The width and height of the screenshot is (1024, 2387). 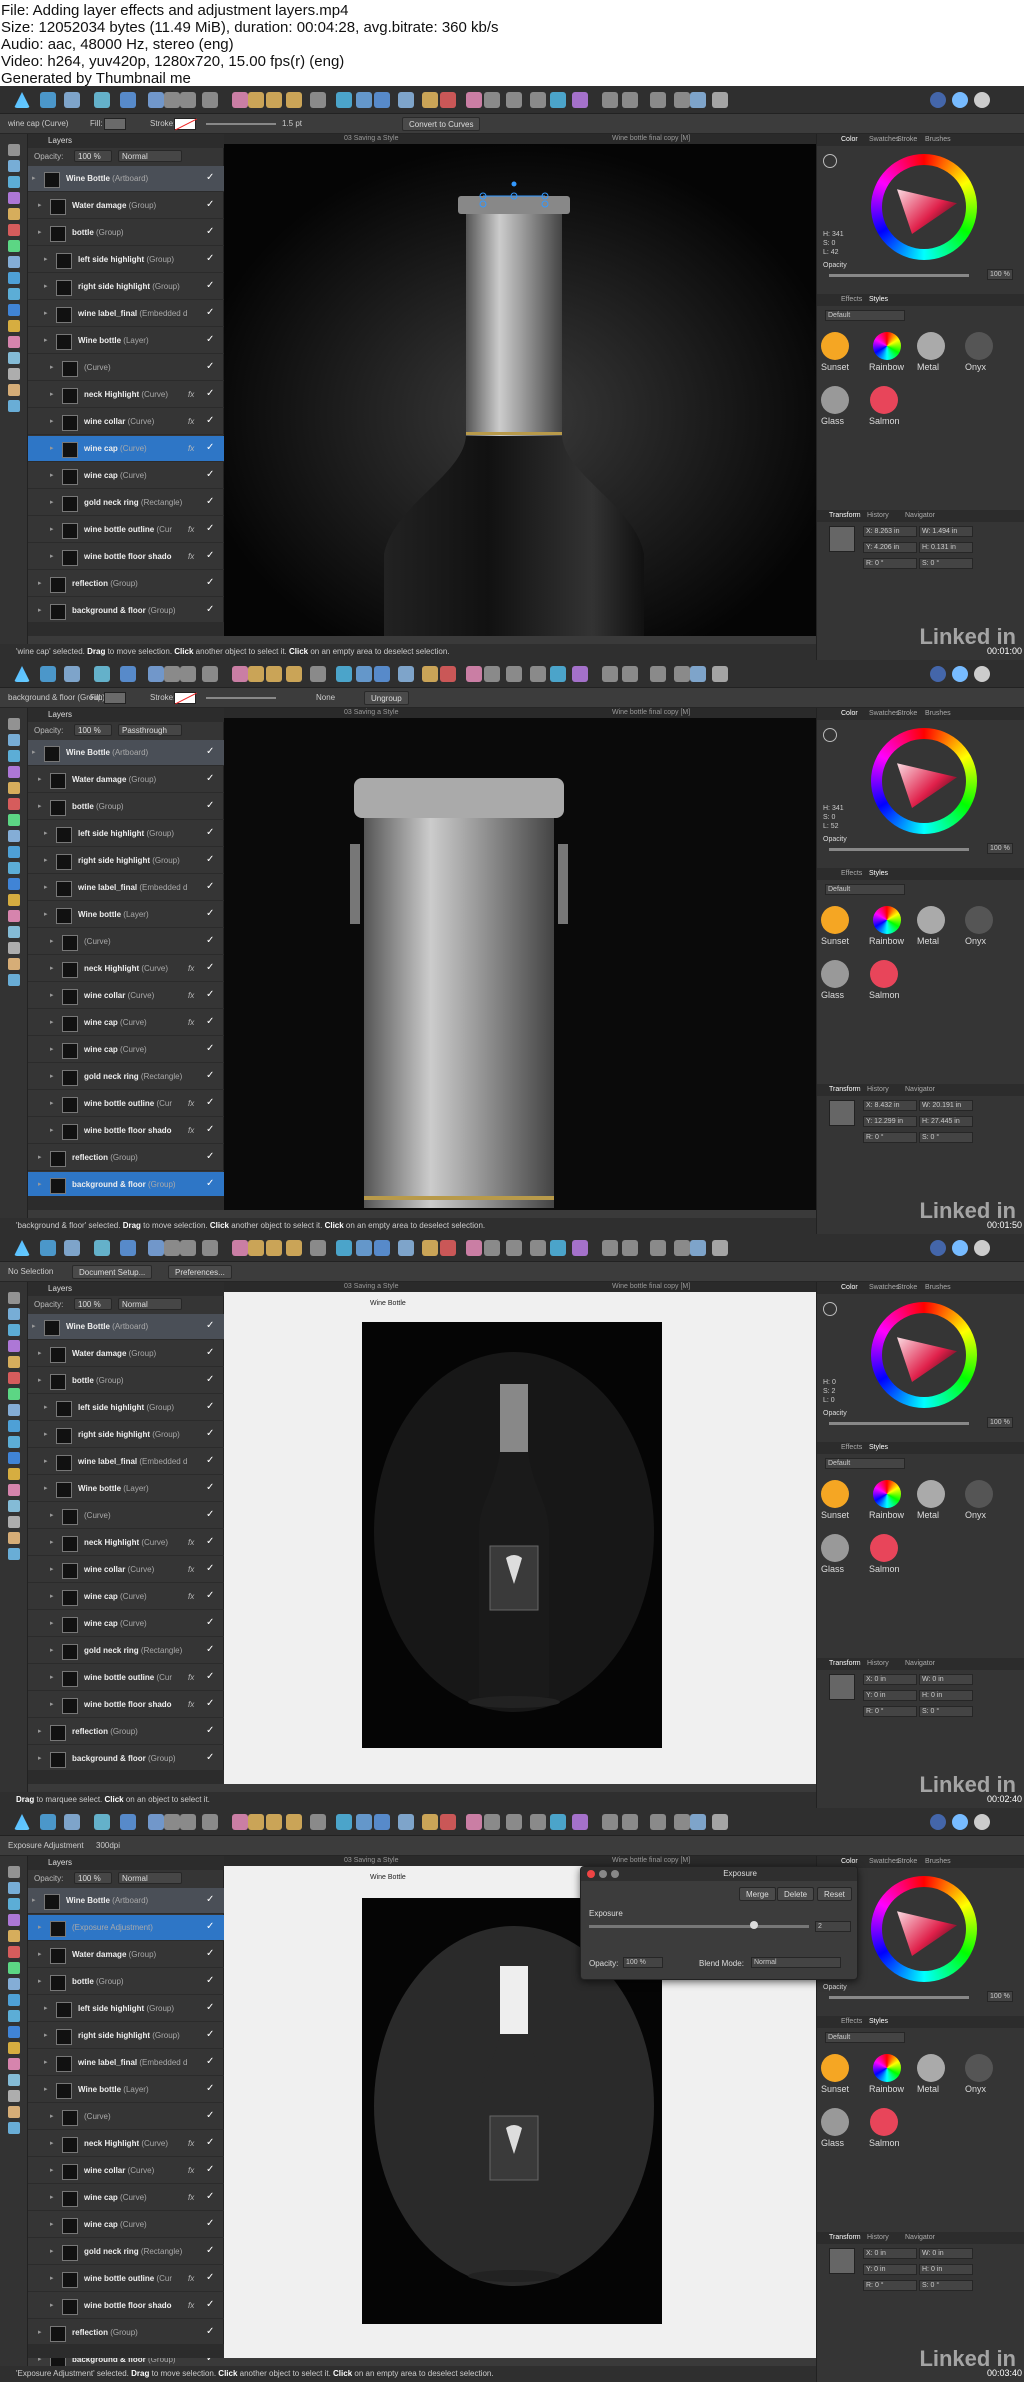 I want to click on color-opacity-value: 100 %, so click(x=1000, y=1422).